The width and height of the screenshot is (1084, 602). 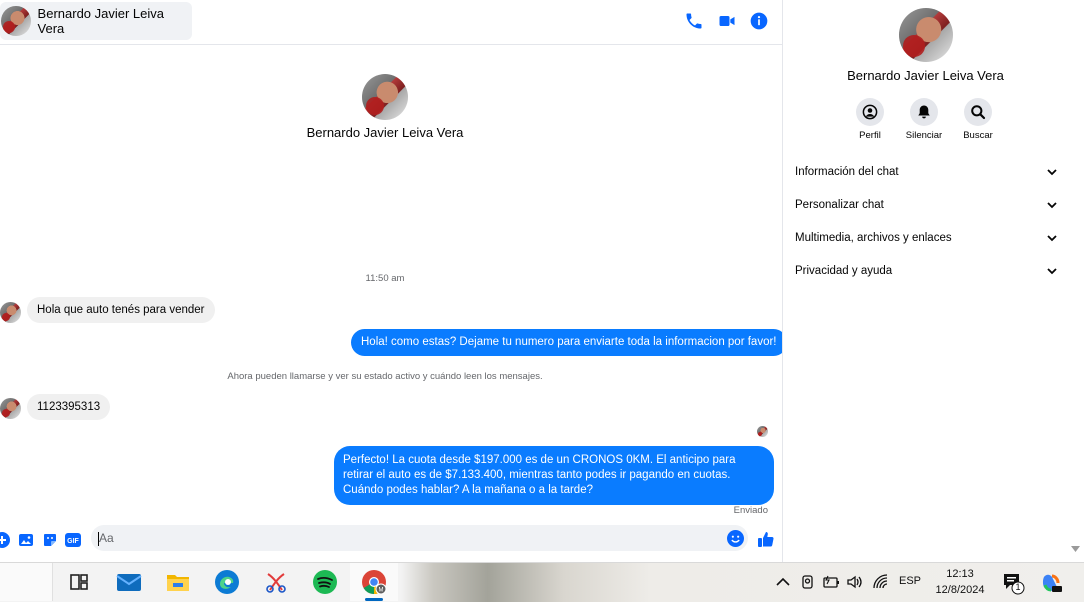 What do you see at coordinates (374, 582) in the screenshot?
I see `chrome-icon: M` at bounding box center [374, 582].